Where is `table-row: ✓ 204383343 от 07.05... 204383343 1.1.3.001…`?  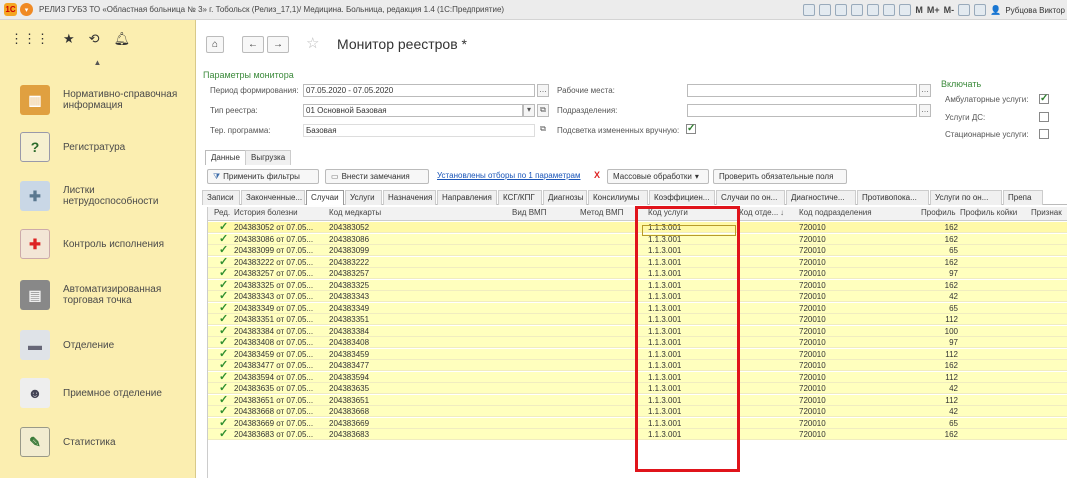 table-row: ✓ 204383343 от 07.05... 204383343 1.1.3.001… is located at coordinates (637, 296).